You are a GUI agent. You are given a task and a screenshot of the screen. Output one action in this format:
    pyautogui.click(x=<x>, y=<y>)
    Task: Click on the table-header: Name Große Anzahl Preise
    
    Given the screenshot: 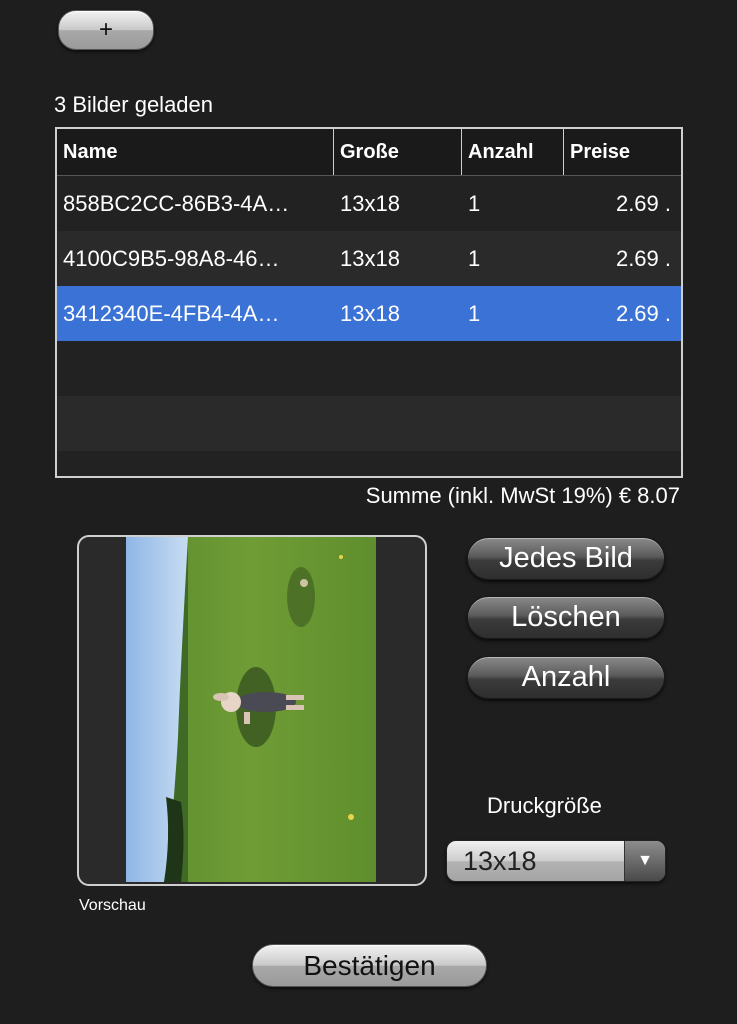 What is the action you would take?
    pyautogui.click(x=369, y=152)
    